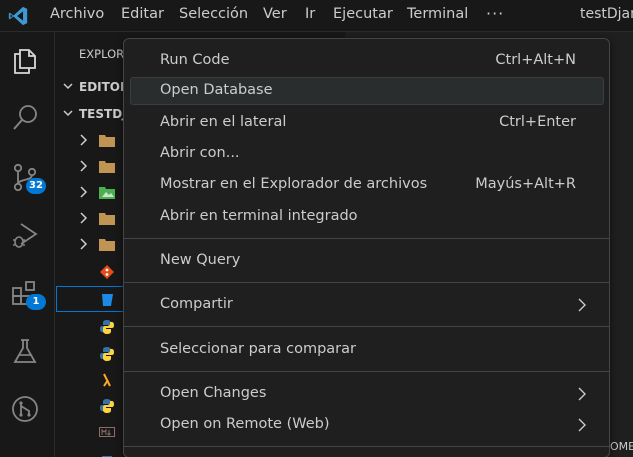 This screenshot has width=633, height=457. What do you see at coordinates (213, 14) in the screenshot?
I see `menu-seleccion: Selección` at bounding box center [213, 14].